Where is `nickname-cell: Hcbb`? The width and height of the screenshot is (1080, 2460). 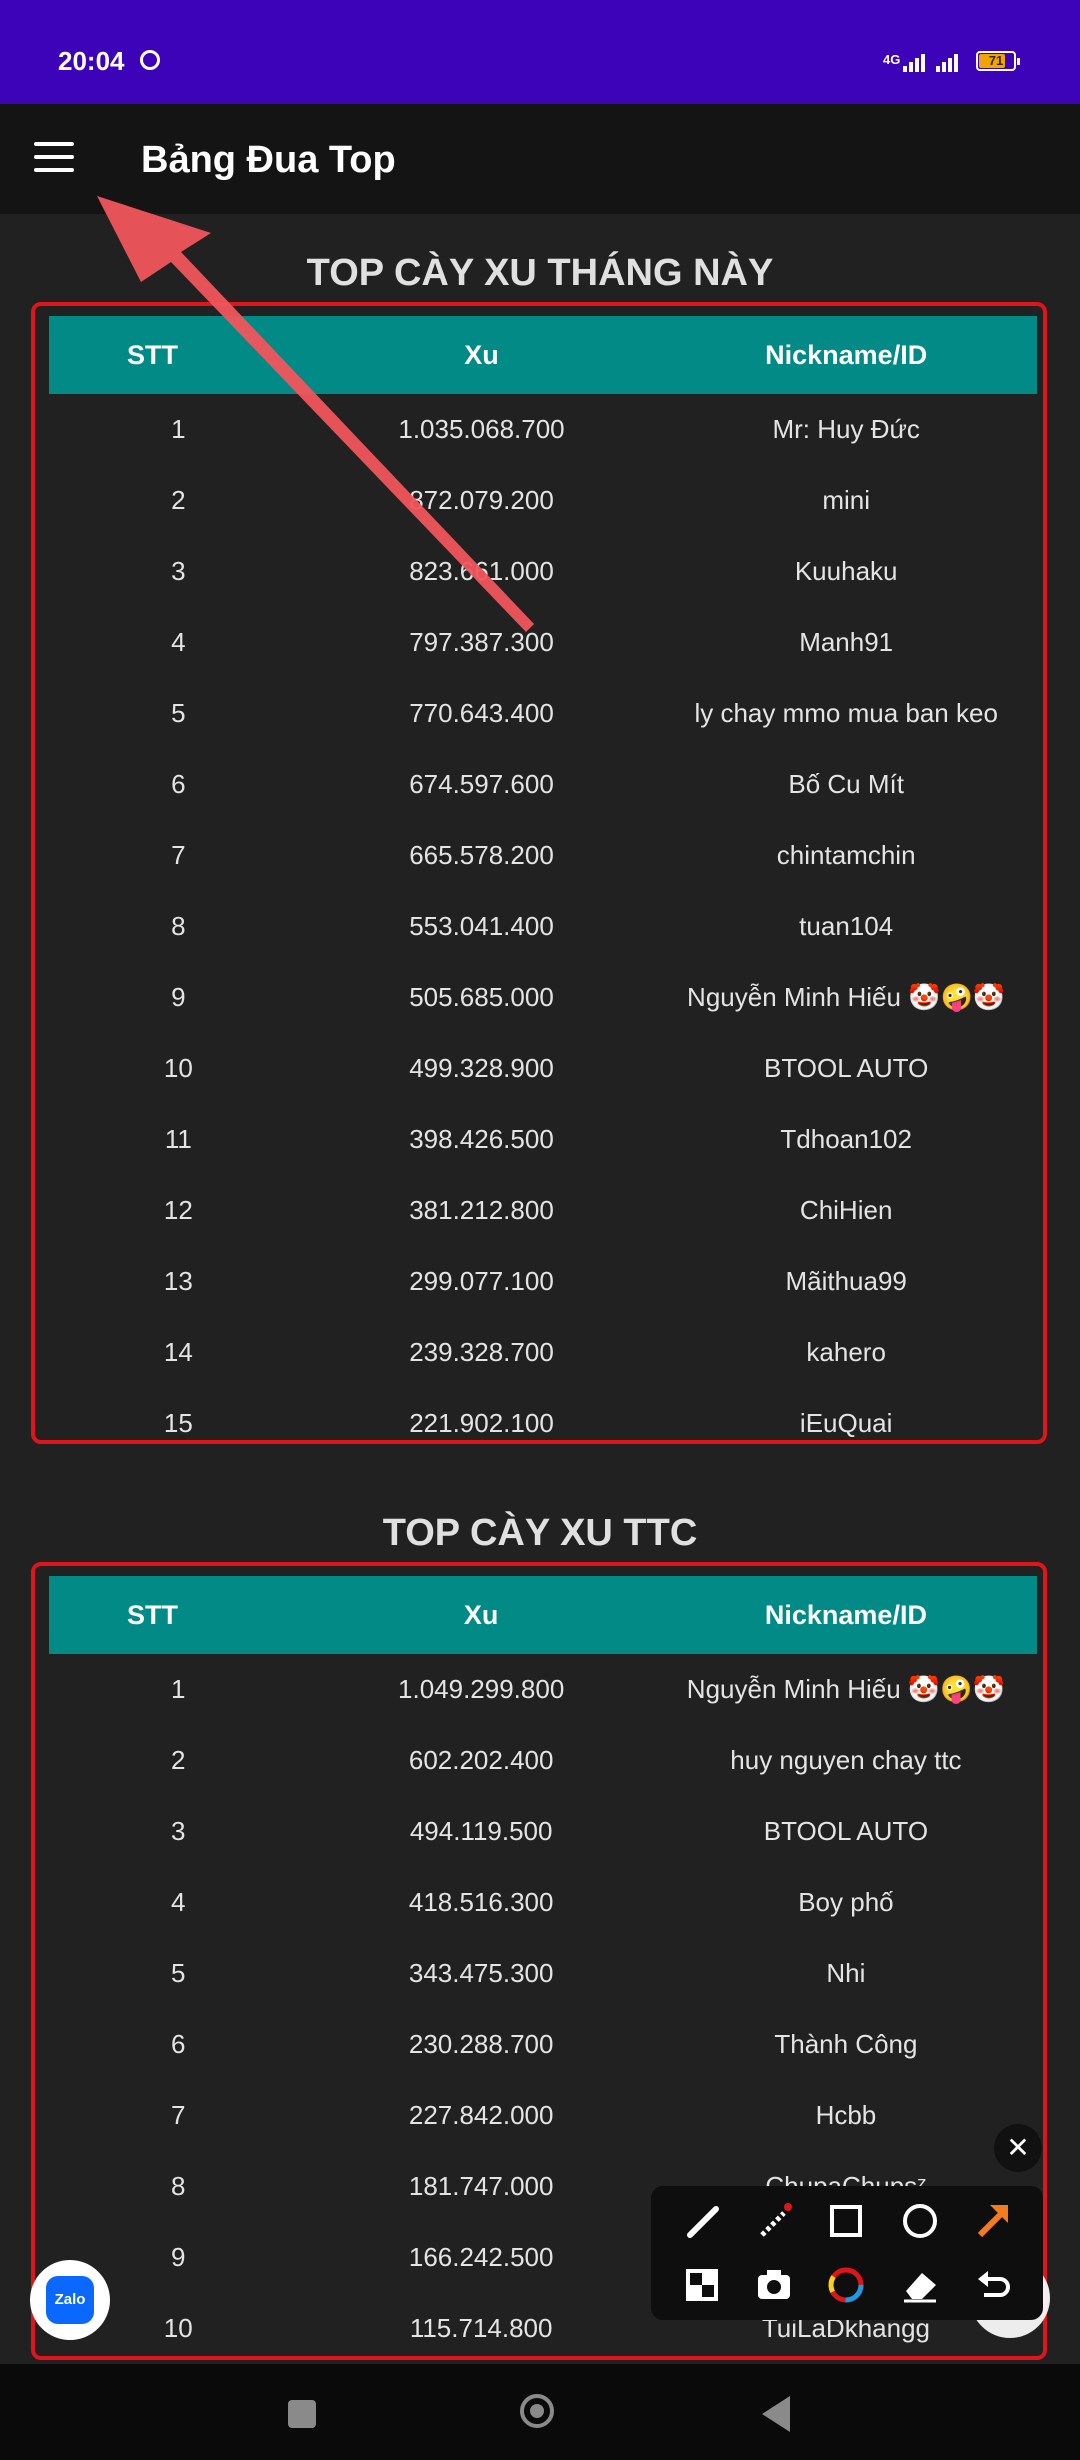
nickname-cell: Hcbb is located at coordinates (846, 2115).